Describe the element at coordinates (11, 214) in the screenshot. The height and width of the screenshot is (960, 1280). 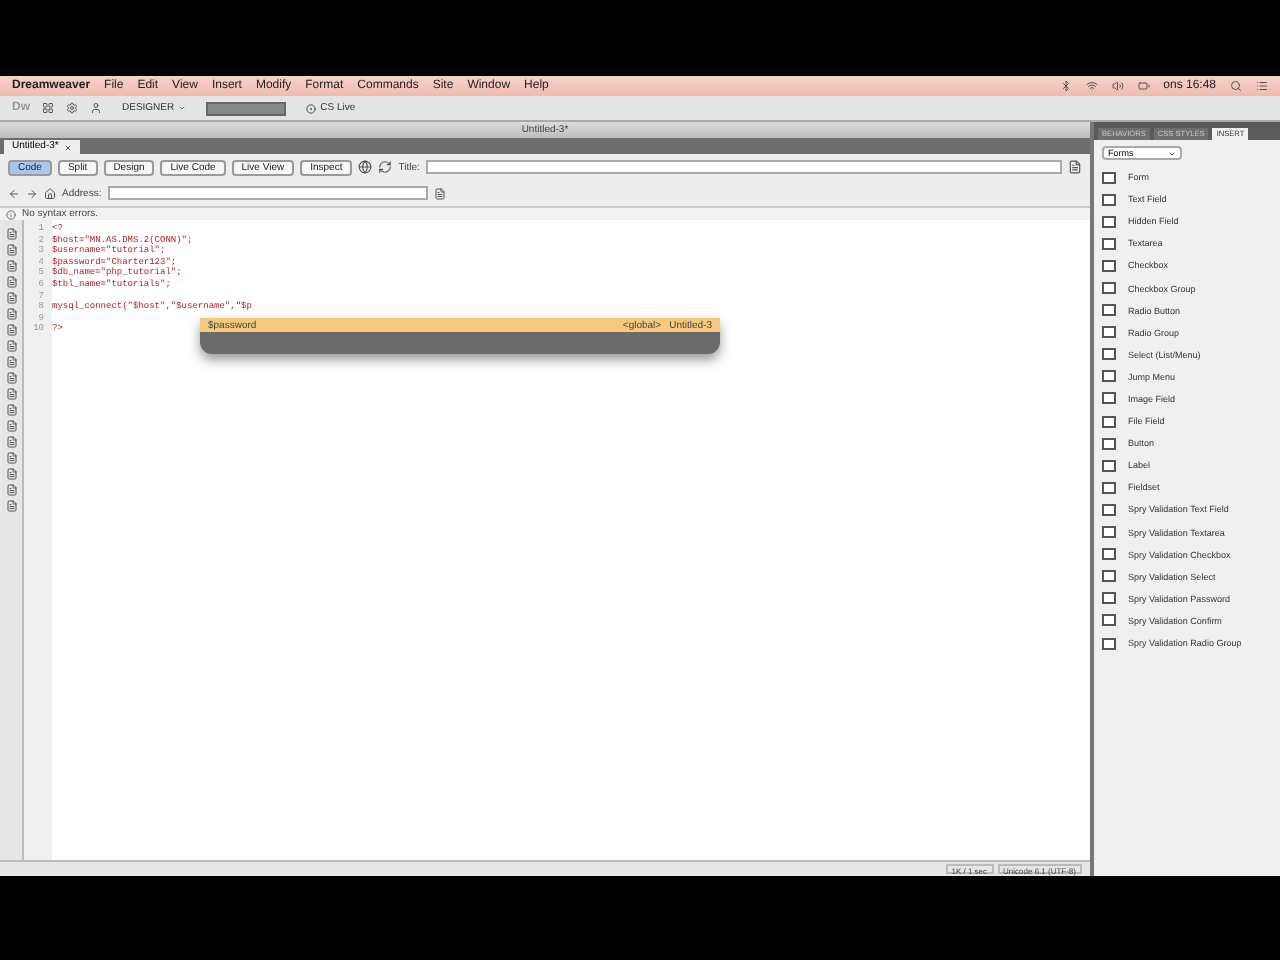
I see `info-icon` at that location.